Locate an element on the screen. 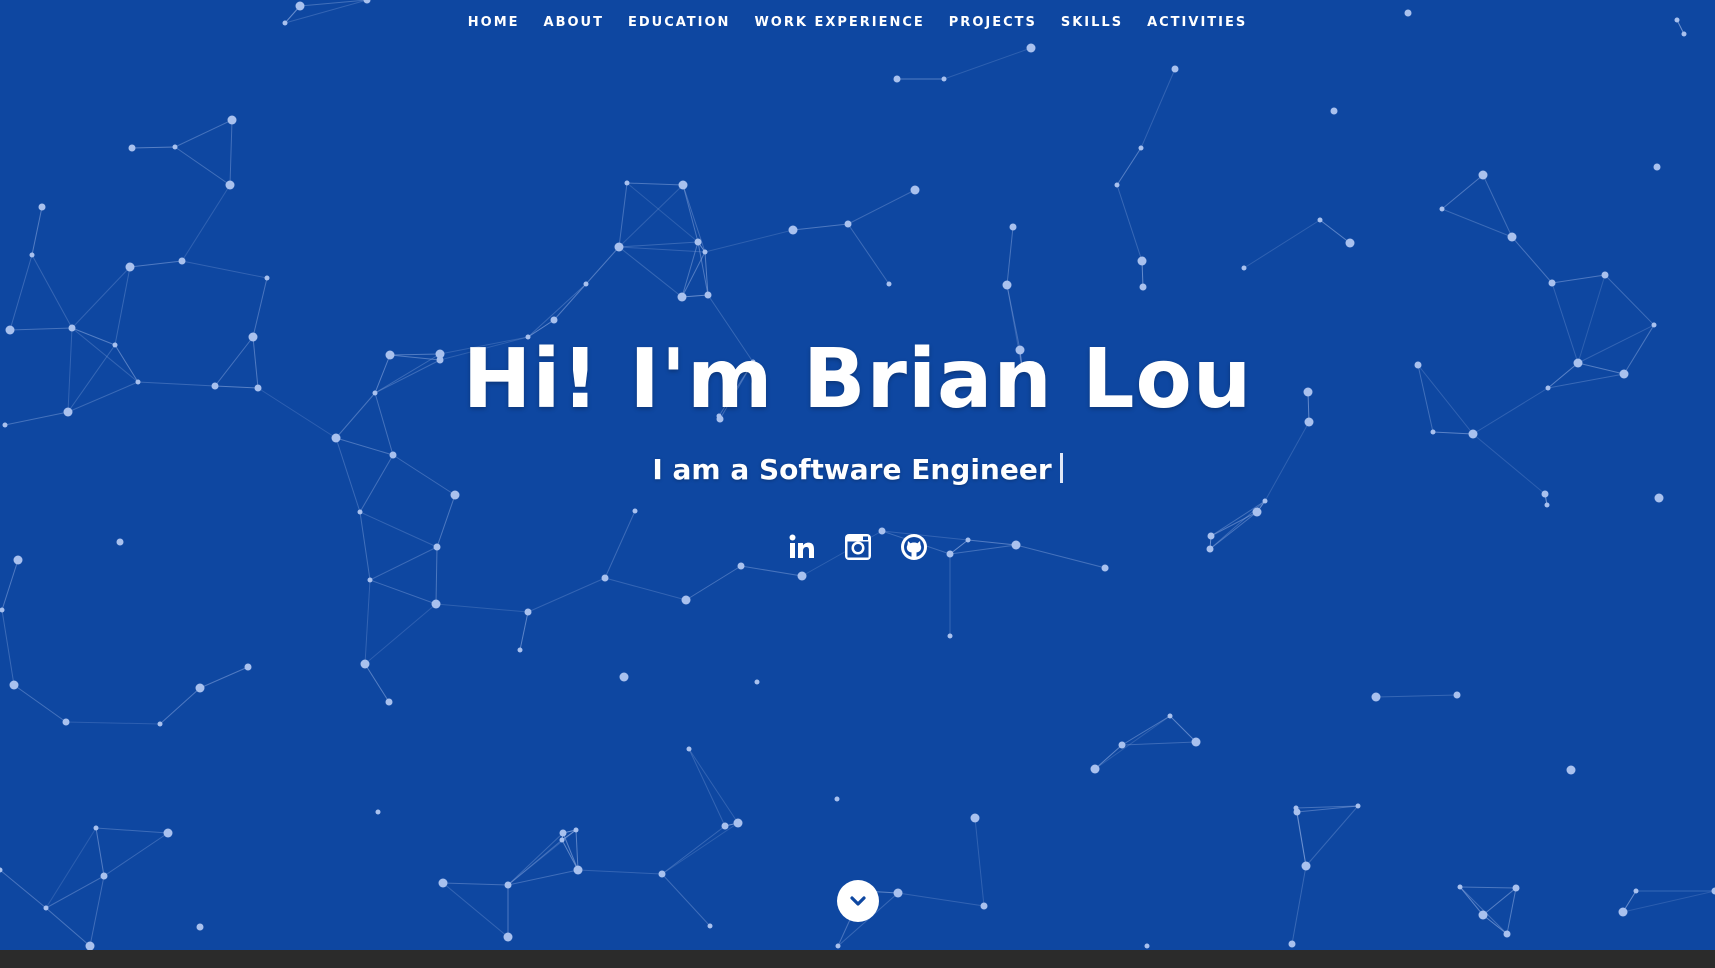  instagram-icon is located at coordinates (857, 547).